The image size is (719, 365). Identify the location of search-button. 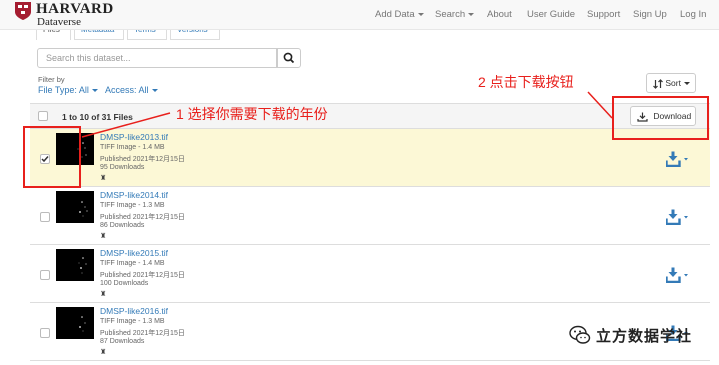
(289, 58).